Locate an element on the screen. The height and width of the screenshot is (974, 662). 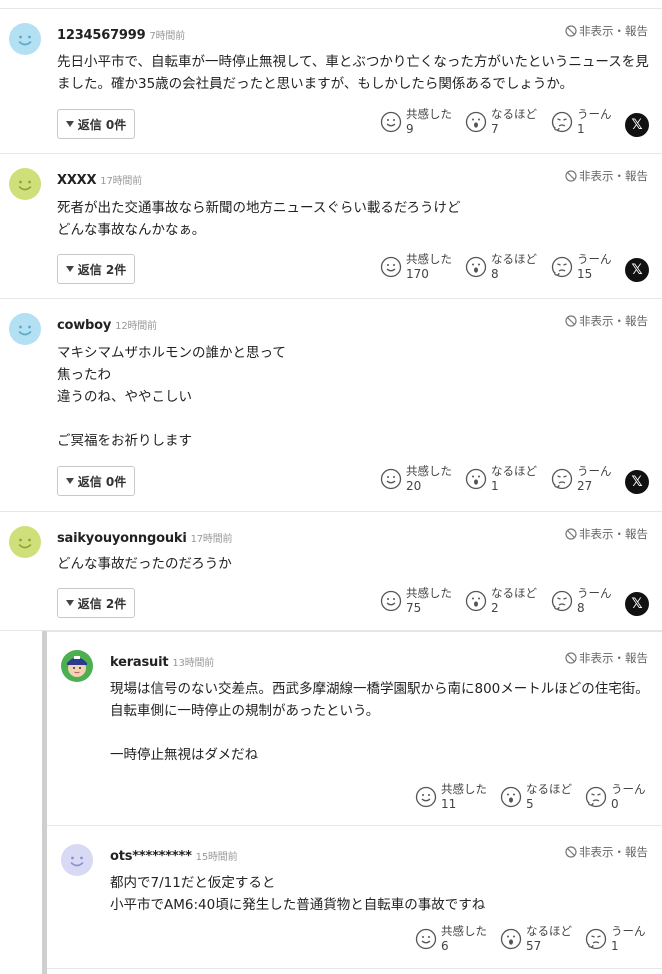
username: 1234567999 is located at coordinates (101, 35).